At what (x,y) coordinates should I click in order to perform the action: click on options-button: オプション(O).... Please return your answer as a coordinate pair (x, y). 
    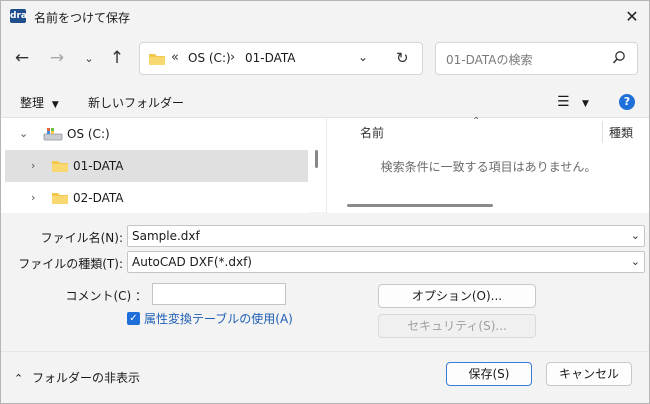
    Looking at the image, I should click on (457, 296).